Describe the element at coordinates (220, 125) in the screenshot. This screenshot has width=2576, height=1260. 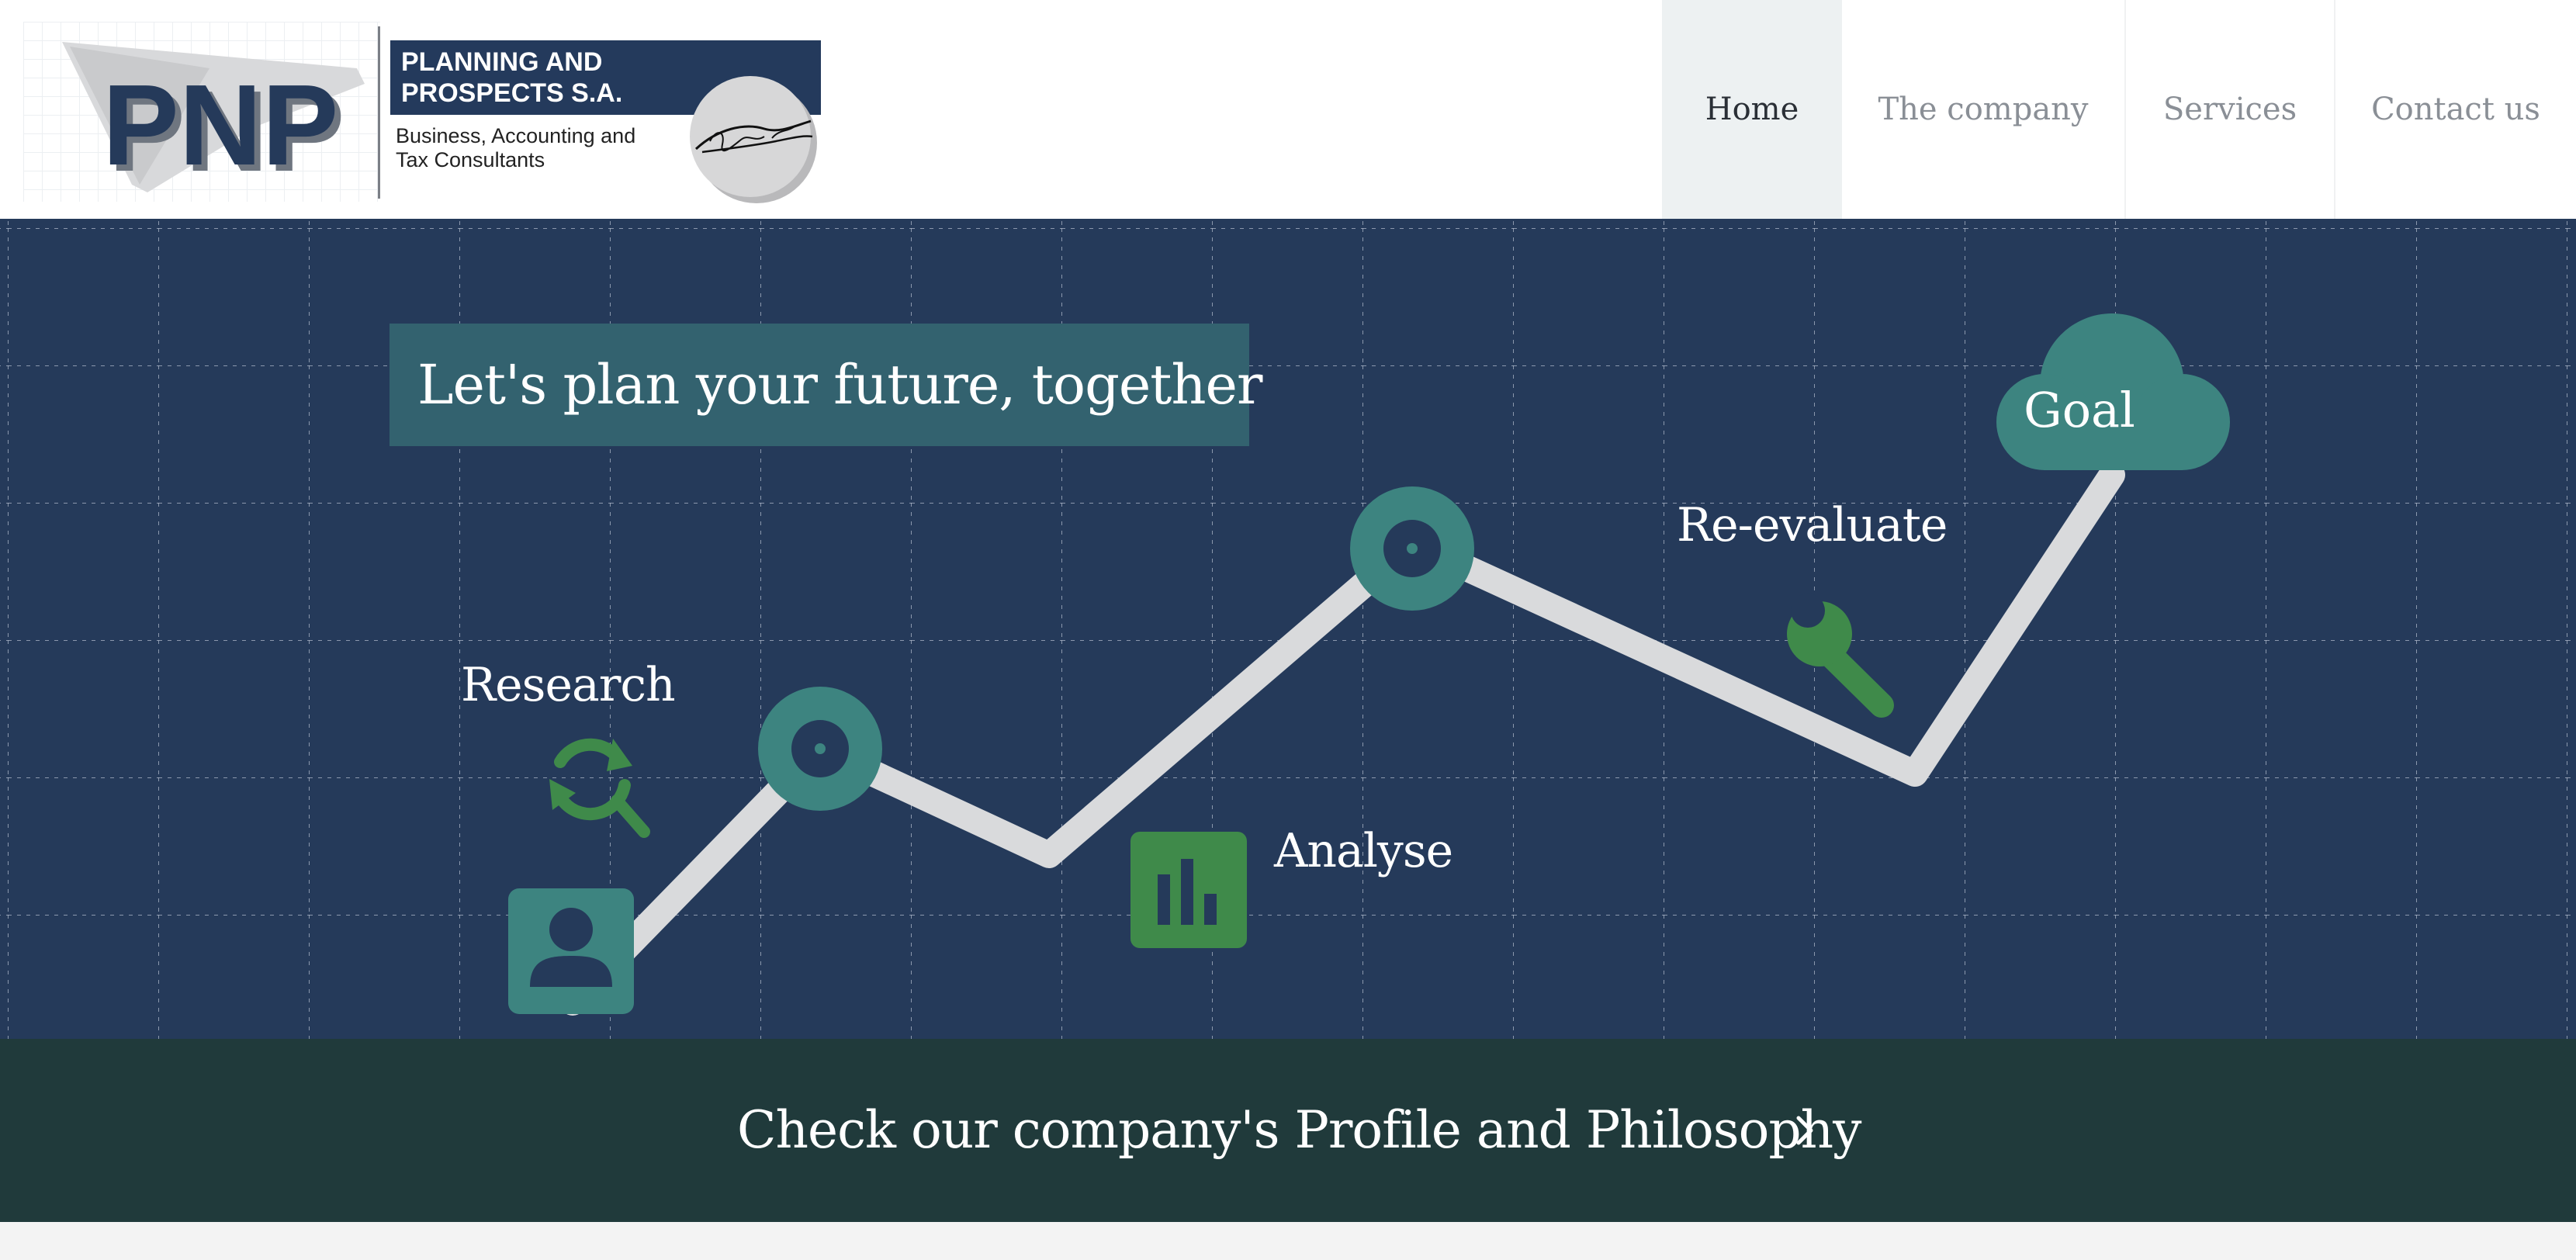
I see `logo-mark-text: PNP` at that location.